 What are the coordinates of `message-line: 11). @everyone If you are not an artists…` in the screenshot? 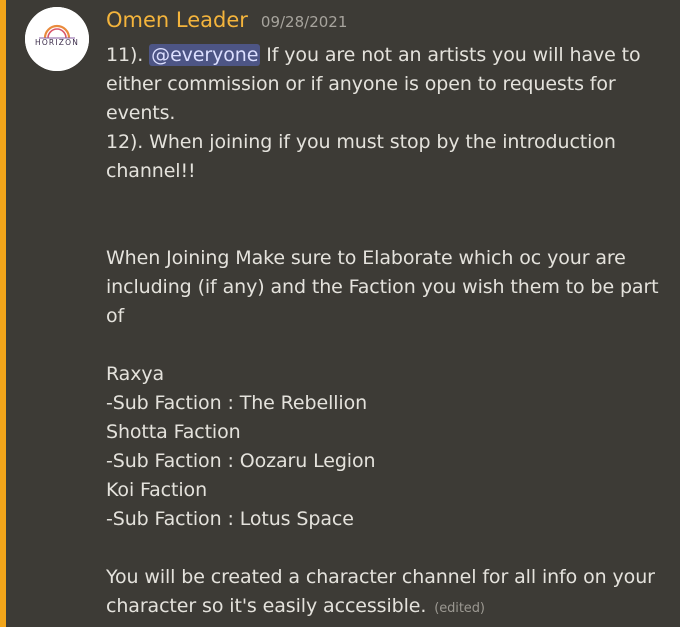 It's located at (391, 55).